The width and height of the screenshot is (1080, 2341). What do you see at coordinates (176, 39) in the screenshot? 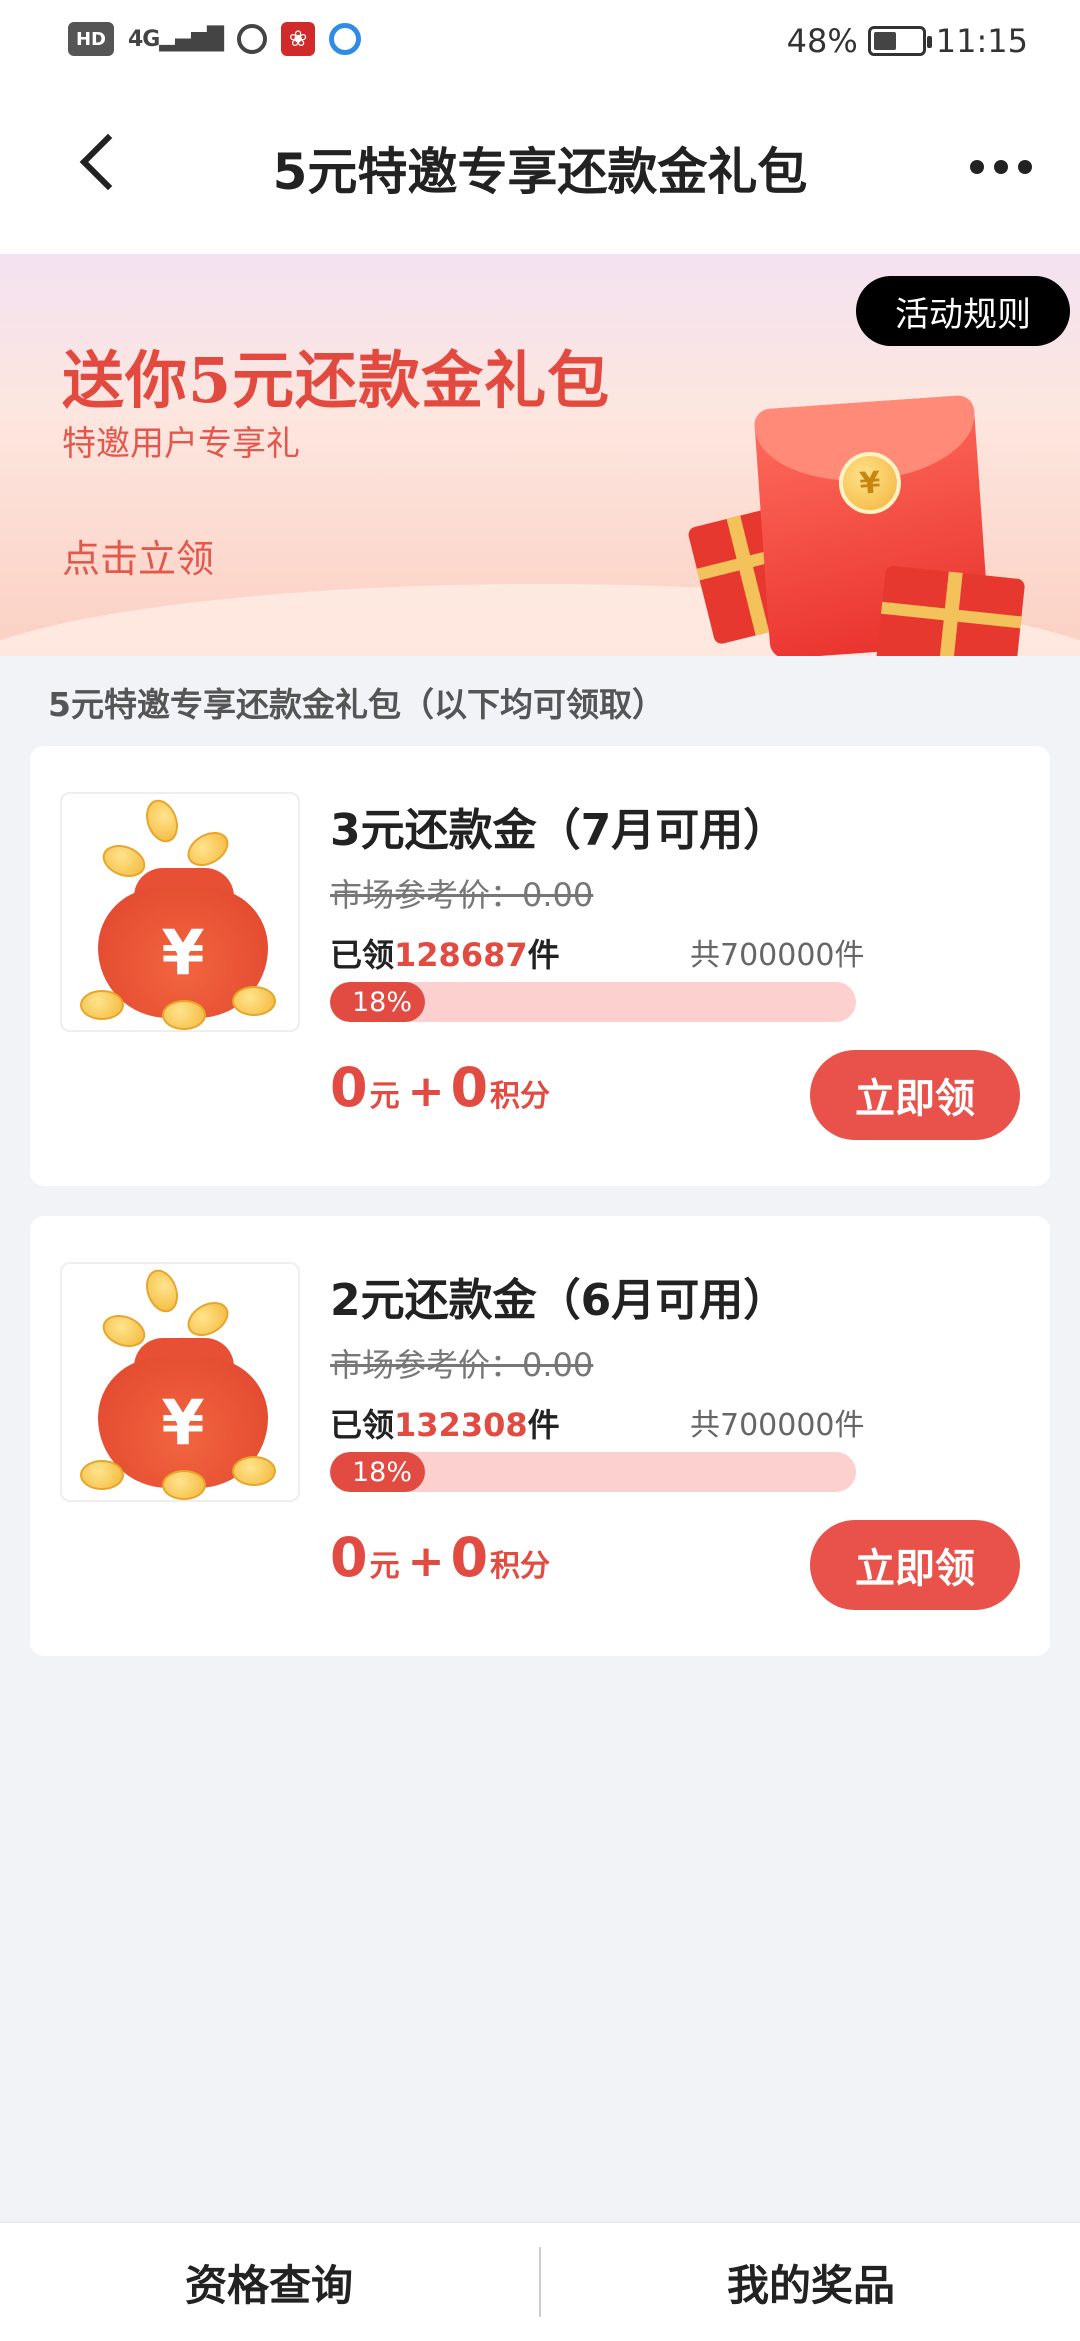
I see `signal-icon: 4G▂▄▆█` at bounding box center [176, 39].